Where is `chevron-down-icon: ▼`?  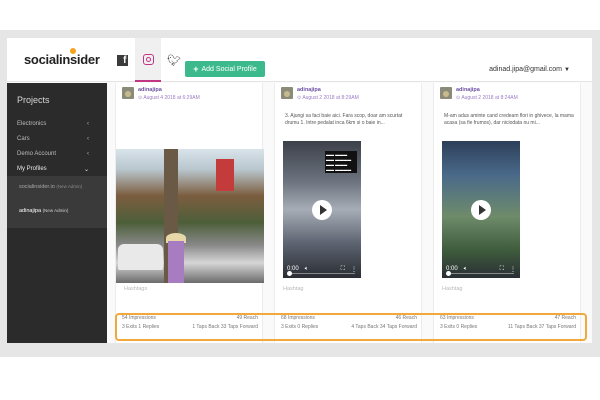 chevron-down-icon: ▼ is located at coordinates (567, 70).